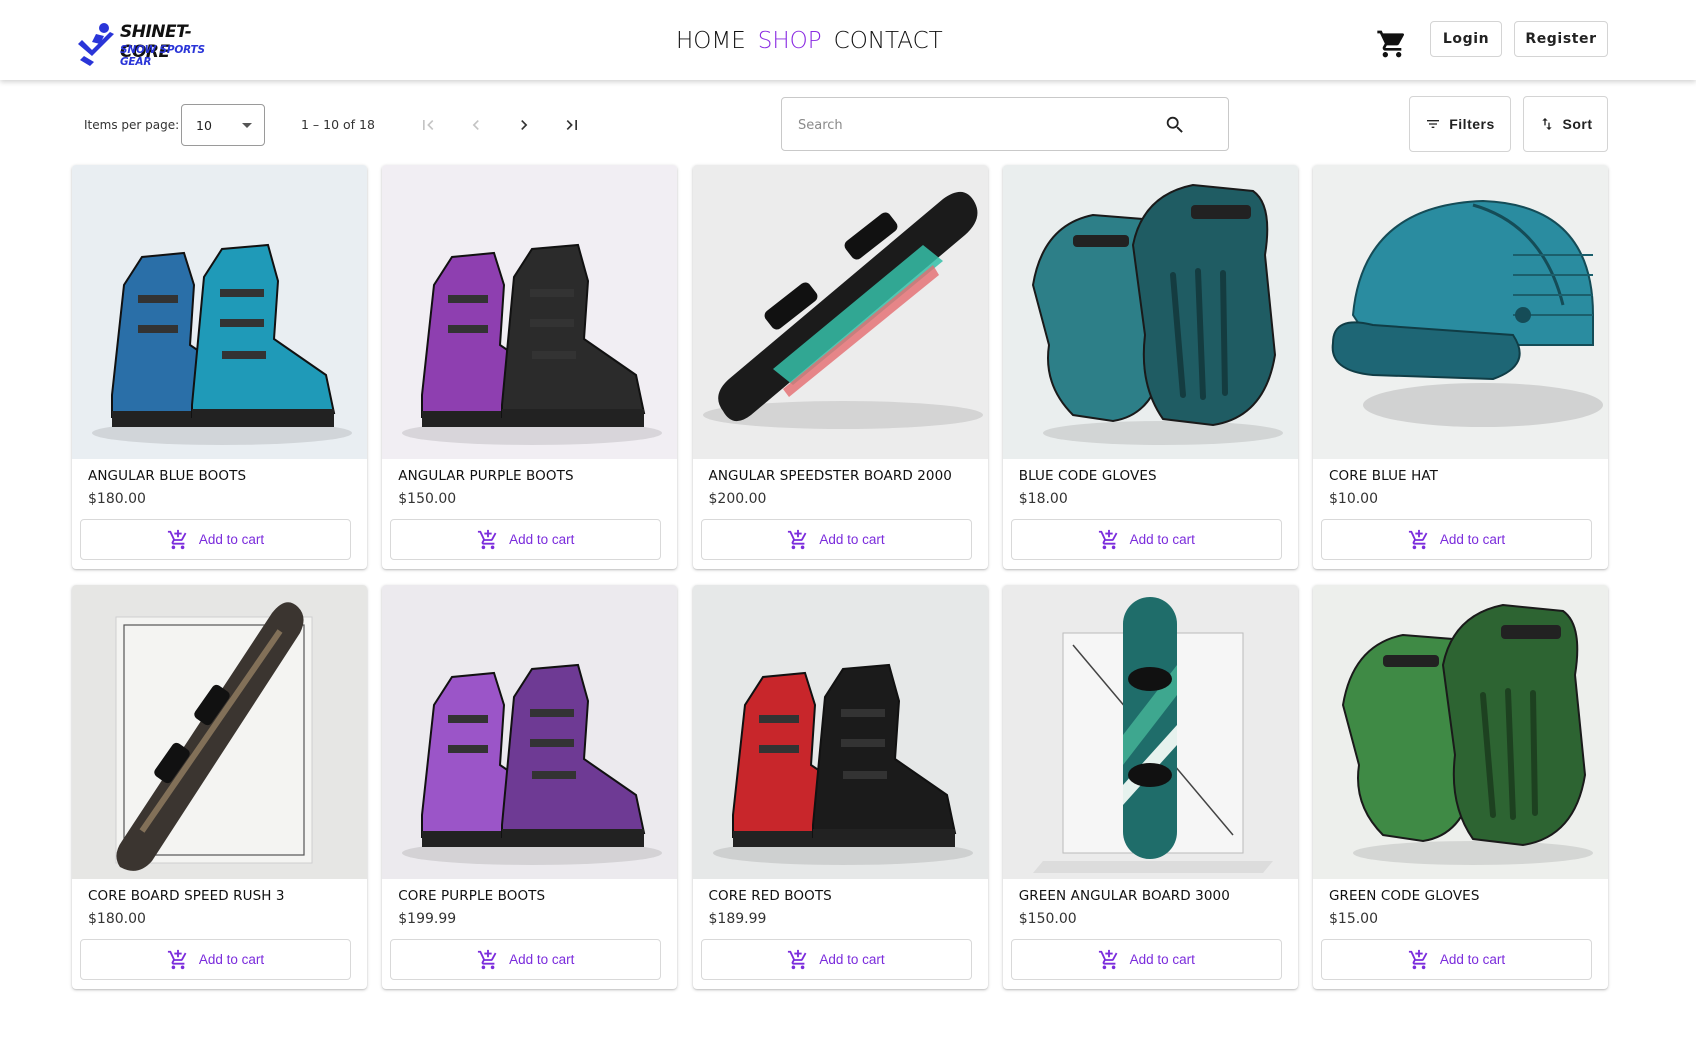 This screenshot has width=1696, height=1039. Describe the element at coordinates (737, 499) in the screenshot. I see `product-price: $200.00` at that location.